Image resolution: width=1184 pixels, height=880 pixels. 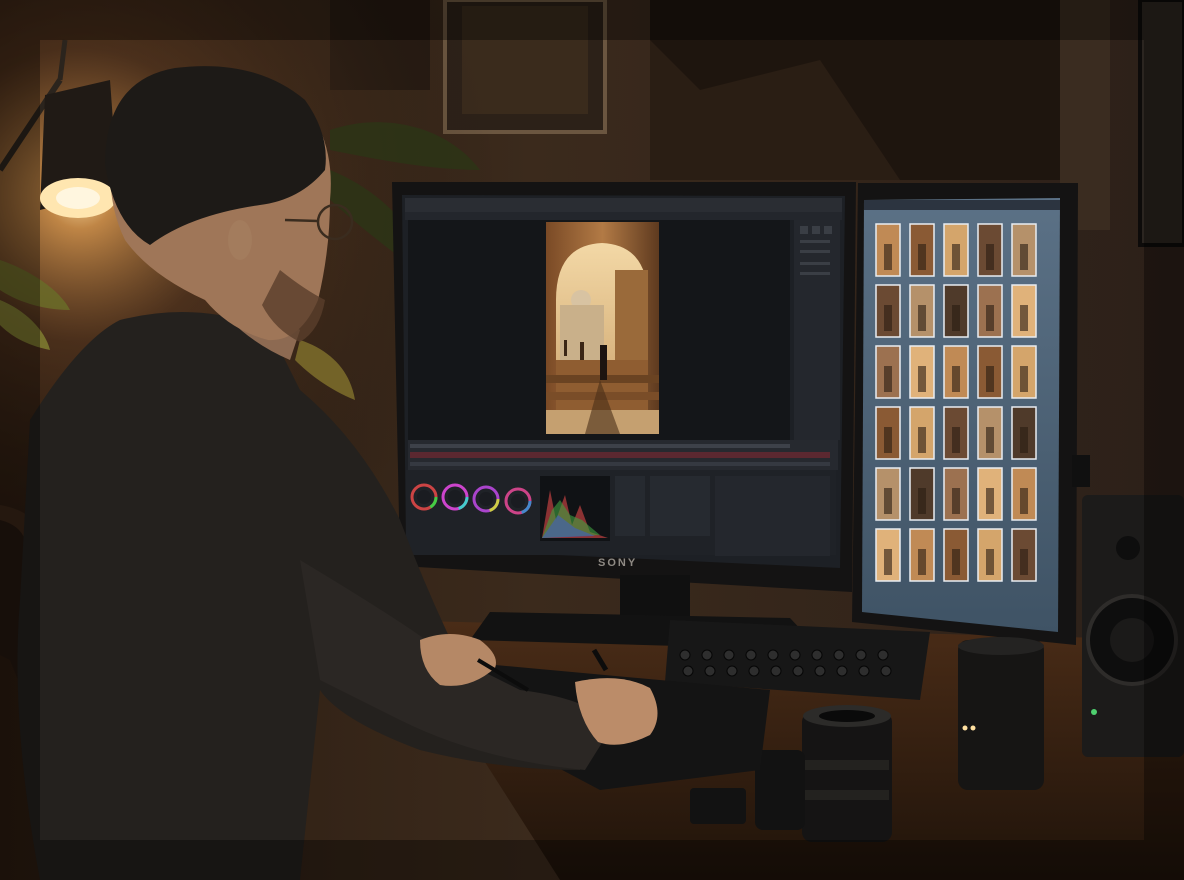 What do you see at coordinates (617, 563) in the screenshot?
I see `monitor-brand: SONY` at bounding box center [617, 563].